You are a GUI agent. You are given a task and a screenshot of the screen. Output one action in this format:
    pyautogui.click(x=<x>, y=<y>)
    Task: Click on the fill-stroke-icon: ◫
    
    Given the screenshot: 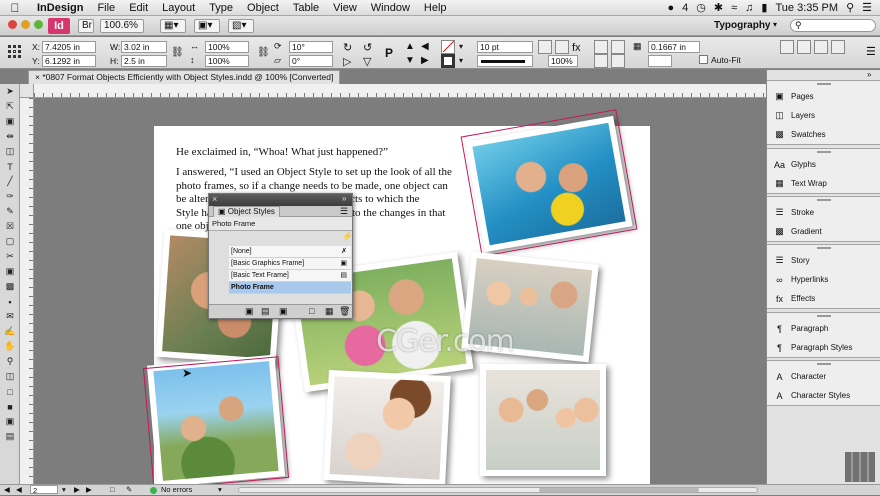 What is the action you would take?
    pyautogui.click(x=10, y=376)
    